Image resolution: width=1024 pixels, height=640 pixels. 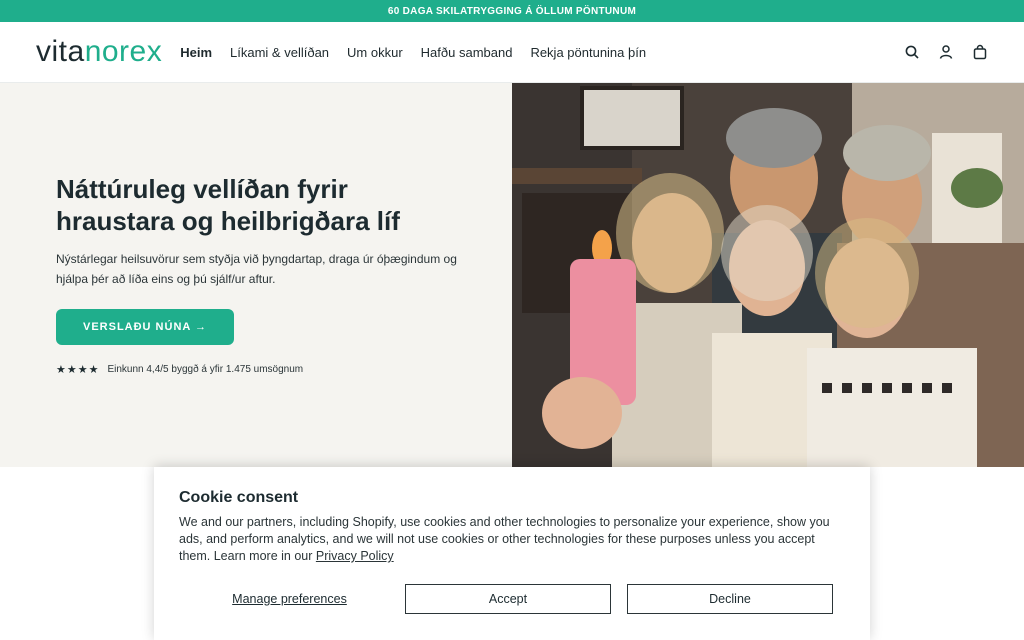 I want to click on cart-icon, so click(x=980, y=52).